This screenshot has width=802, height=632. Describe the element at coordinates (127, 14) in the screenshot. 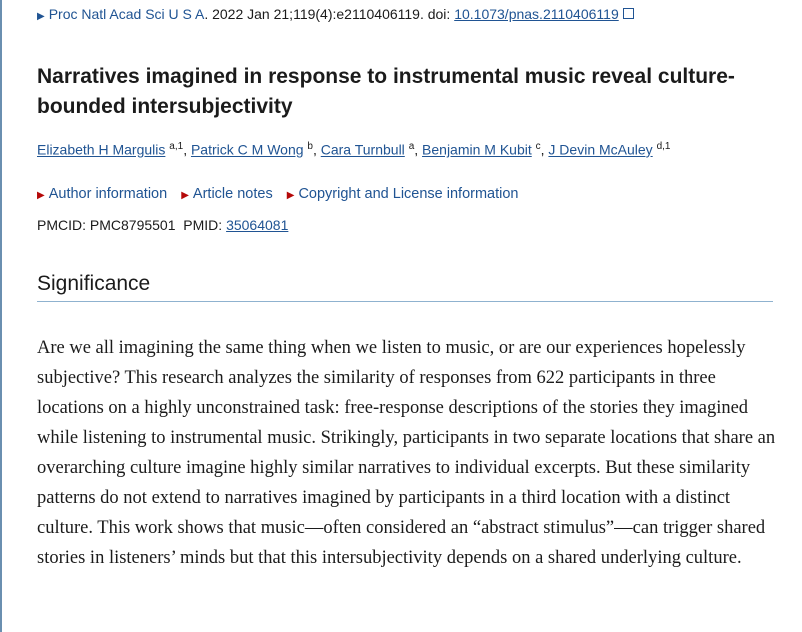

I see `journal-link: Proc Natl Acad Sci U S A` at that location.